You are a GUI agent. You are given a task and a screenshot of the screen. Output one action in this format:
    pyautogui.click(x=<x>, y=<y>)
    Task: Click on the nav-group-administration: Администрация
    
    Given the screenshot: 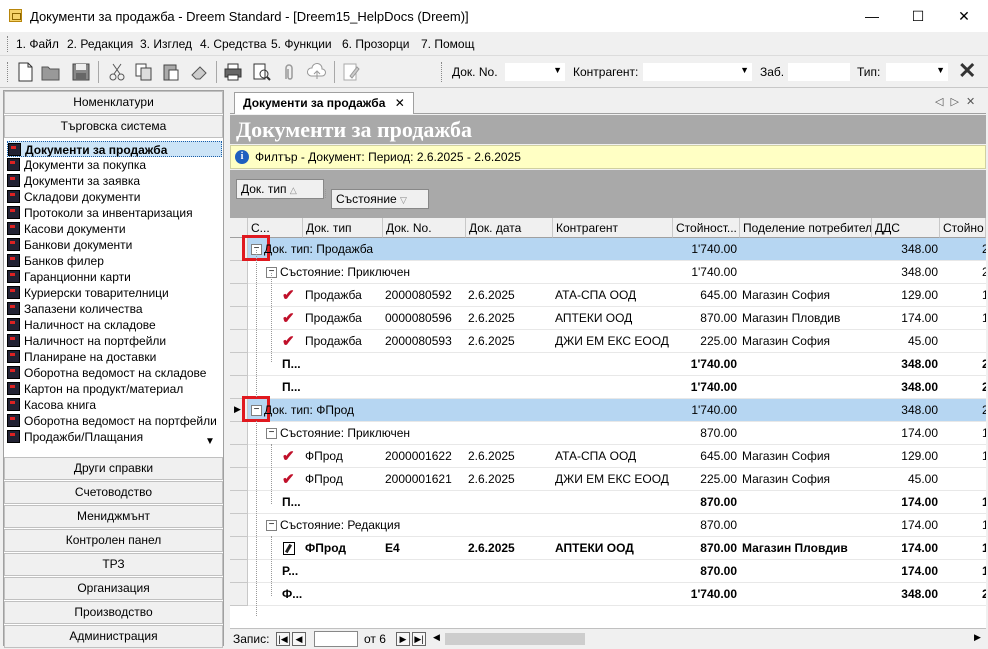 What is the action you would take?
    pyautogui.click(x=113, y=636)
    